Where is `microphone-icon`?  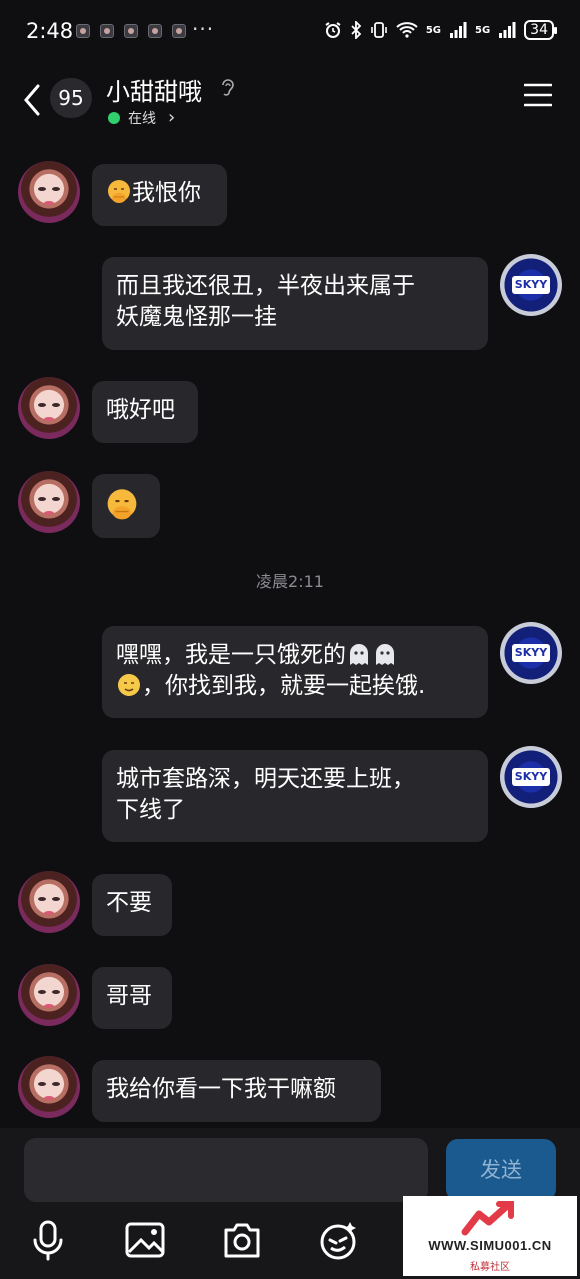
microphone-icon is located at coordinates (48, 1240).